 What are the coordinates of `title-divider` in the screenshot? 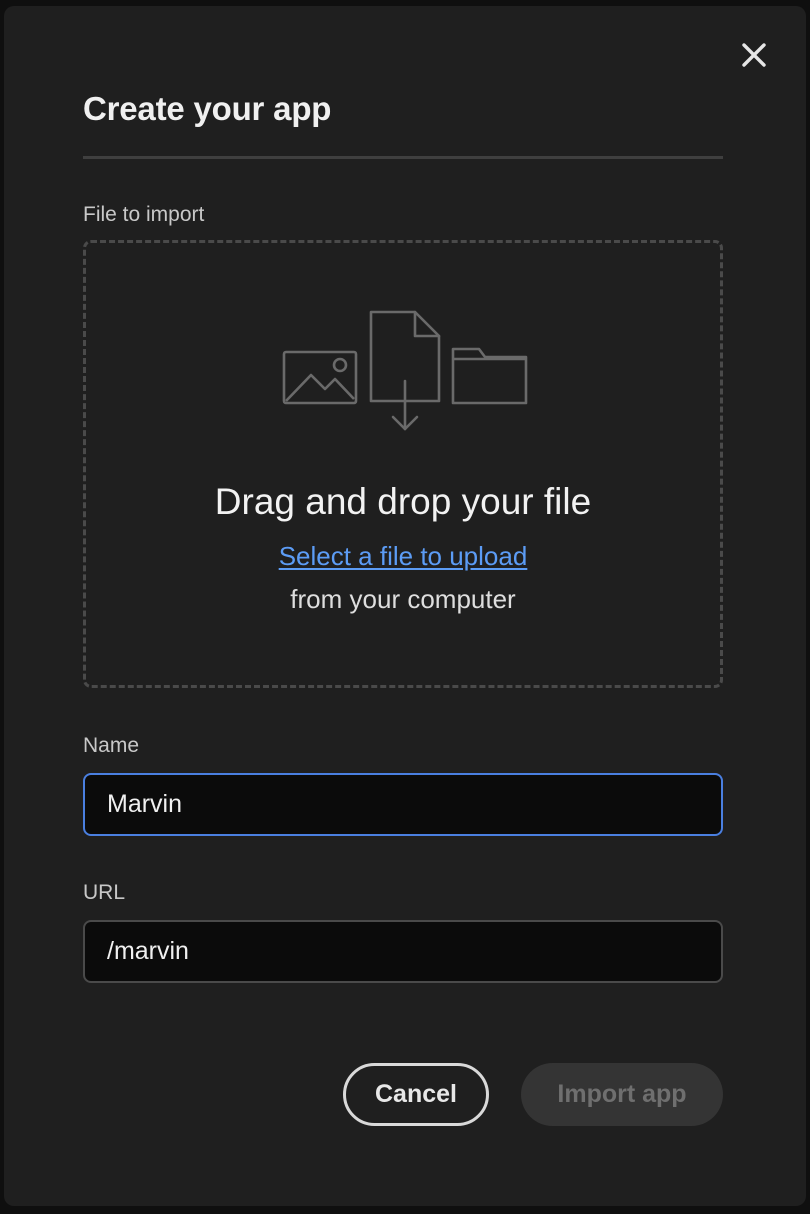 It's located at (403, 157).